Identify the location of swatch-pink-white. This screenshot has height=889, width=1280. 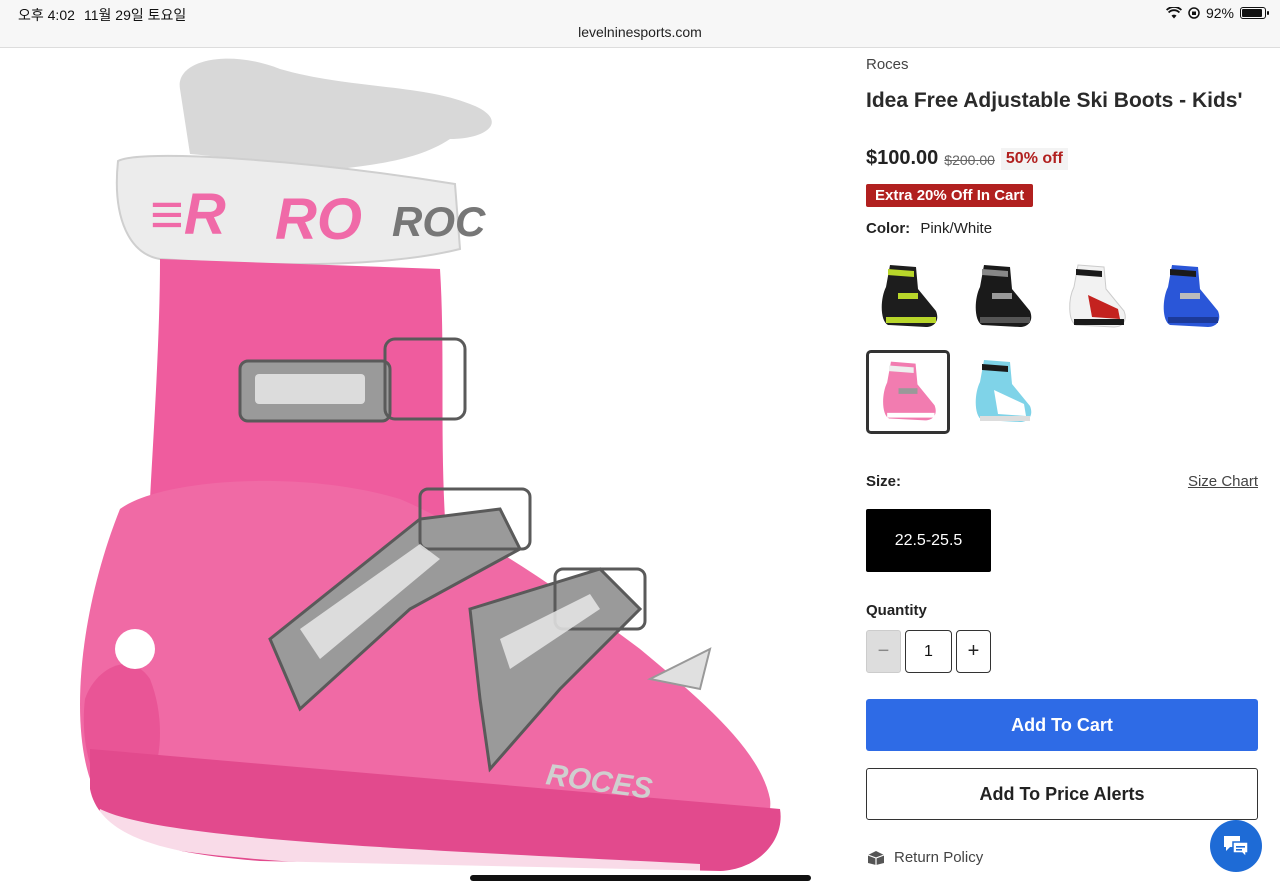
(908, 392).